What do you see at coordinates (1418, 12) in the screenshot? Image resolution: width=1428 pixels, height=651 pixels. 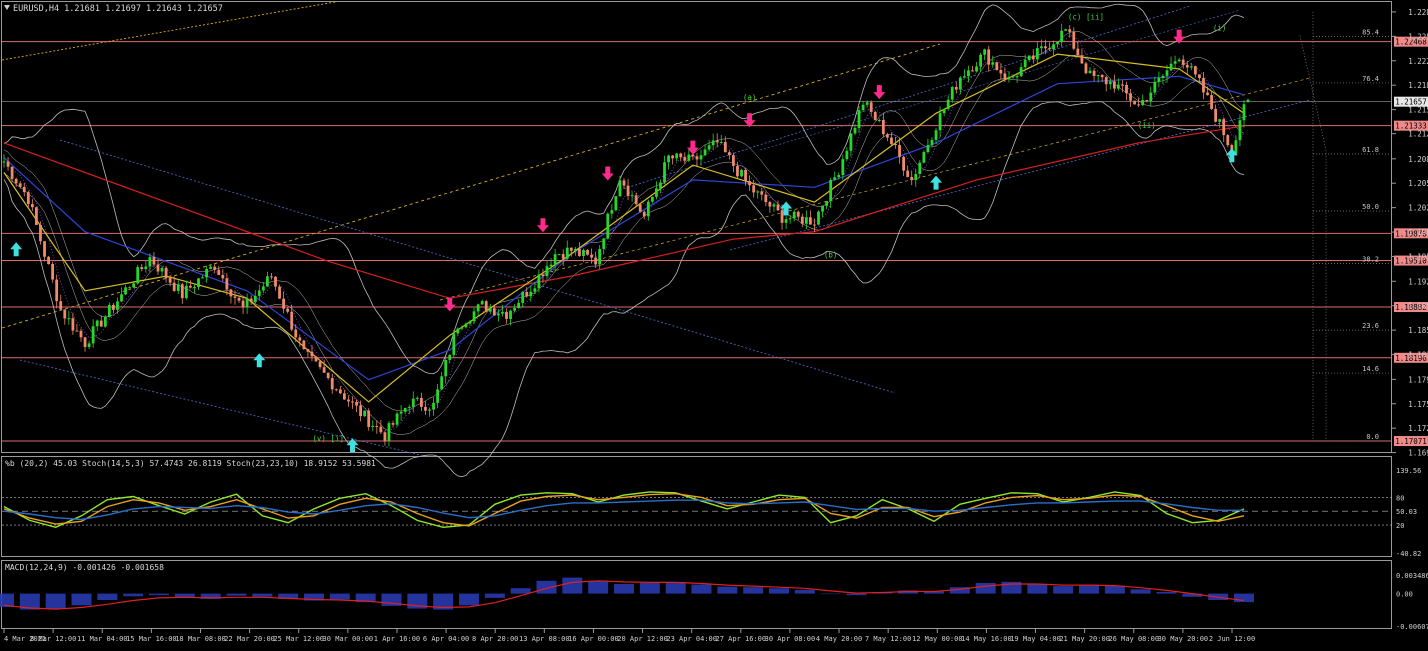 I see `price-tick-label: 1.22870` at bounding box center [1418, 12].